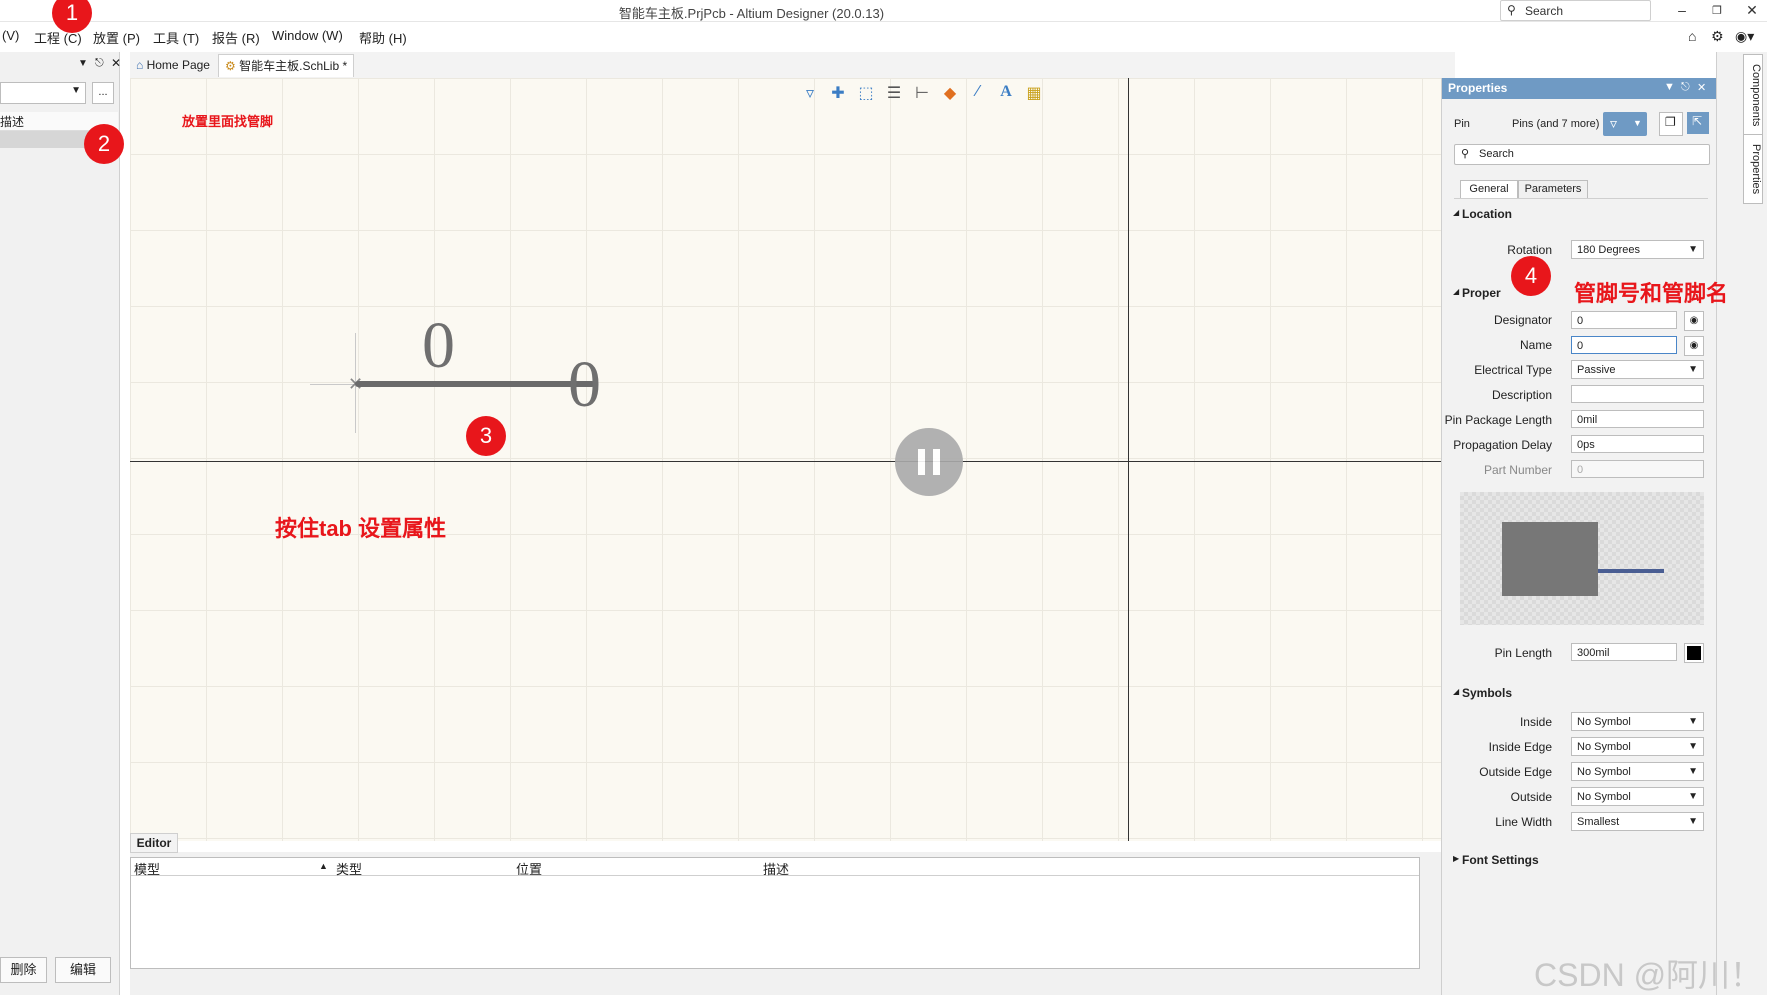 The image size is (1767, 996). I want to click on menu-help: 帮助 (H), so click(383, 37).